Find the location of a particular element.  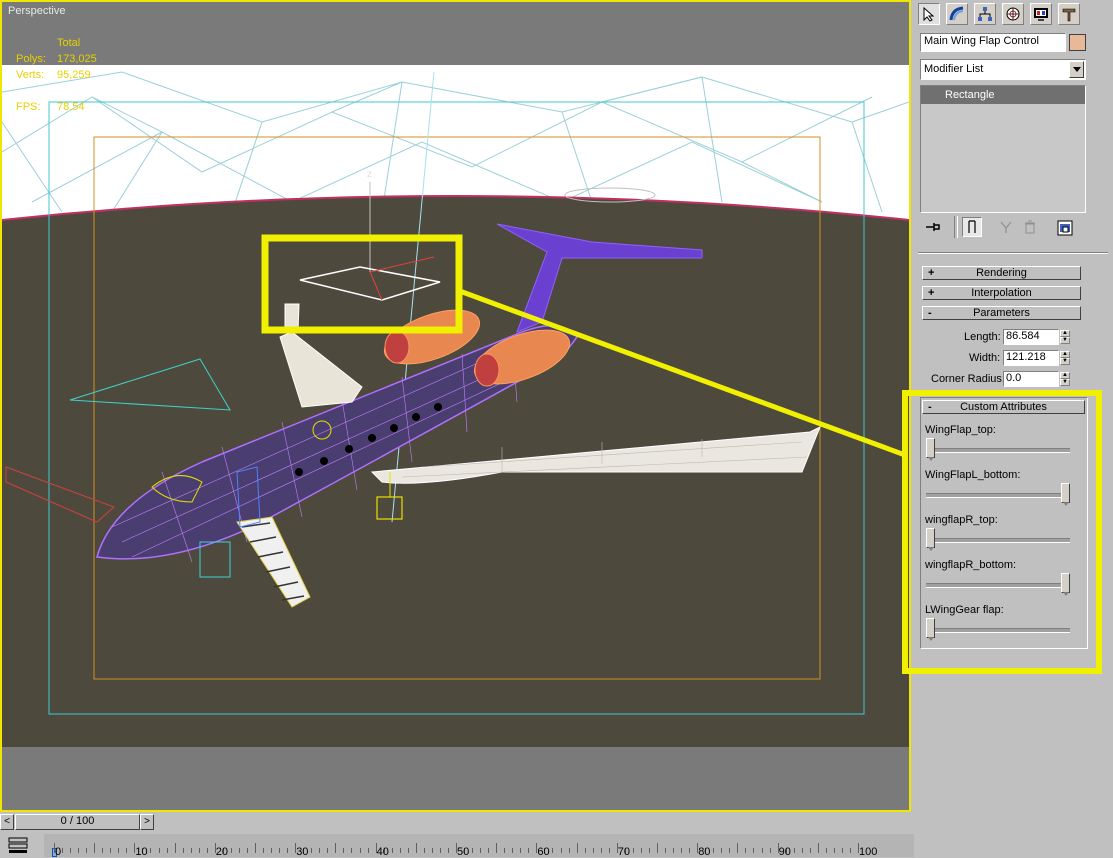

timeline-tick-label: 90 is located at coordinates (784, 852).